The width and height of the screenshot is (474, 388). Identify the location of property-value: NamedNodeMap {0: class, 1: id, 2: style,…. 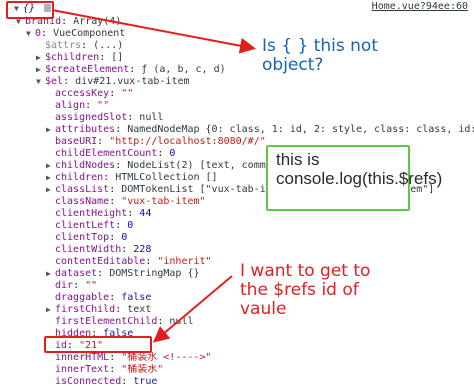
(300, 129).